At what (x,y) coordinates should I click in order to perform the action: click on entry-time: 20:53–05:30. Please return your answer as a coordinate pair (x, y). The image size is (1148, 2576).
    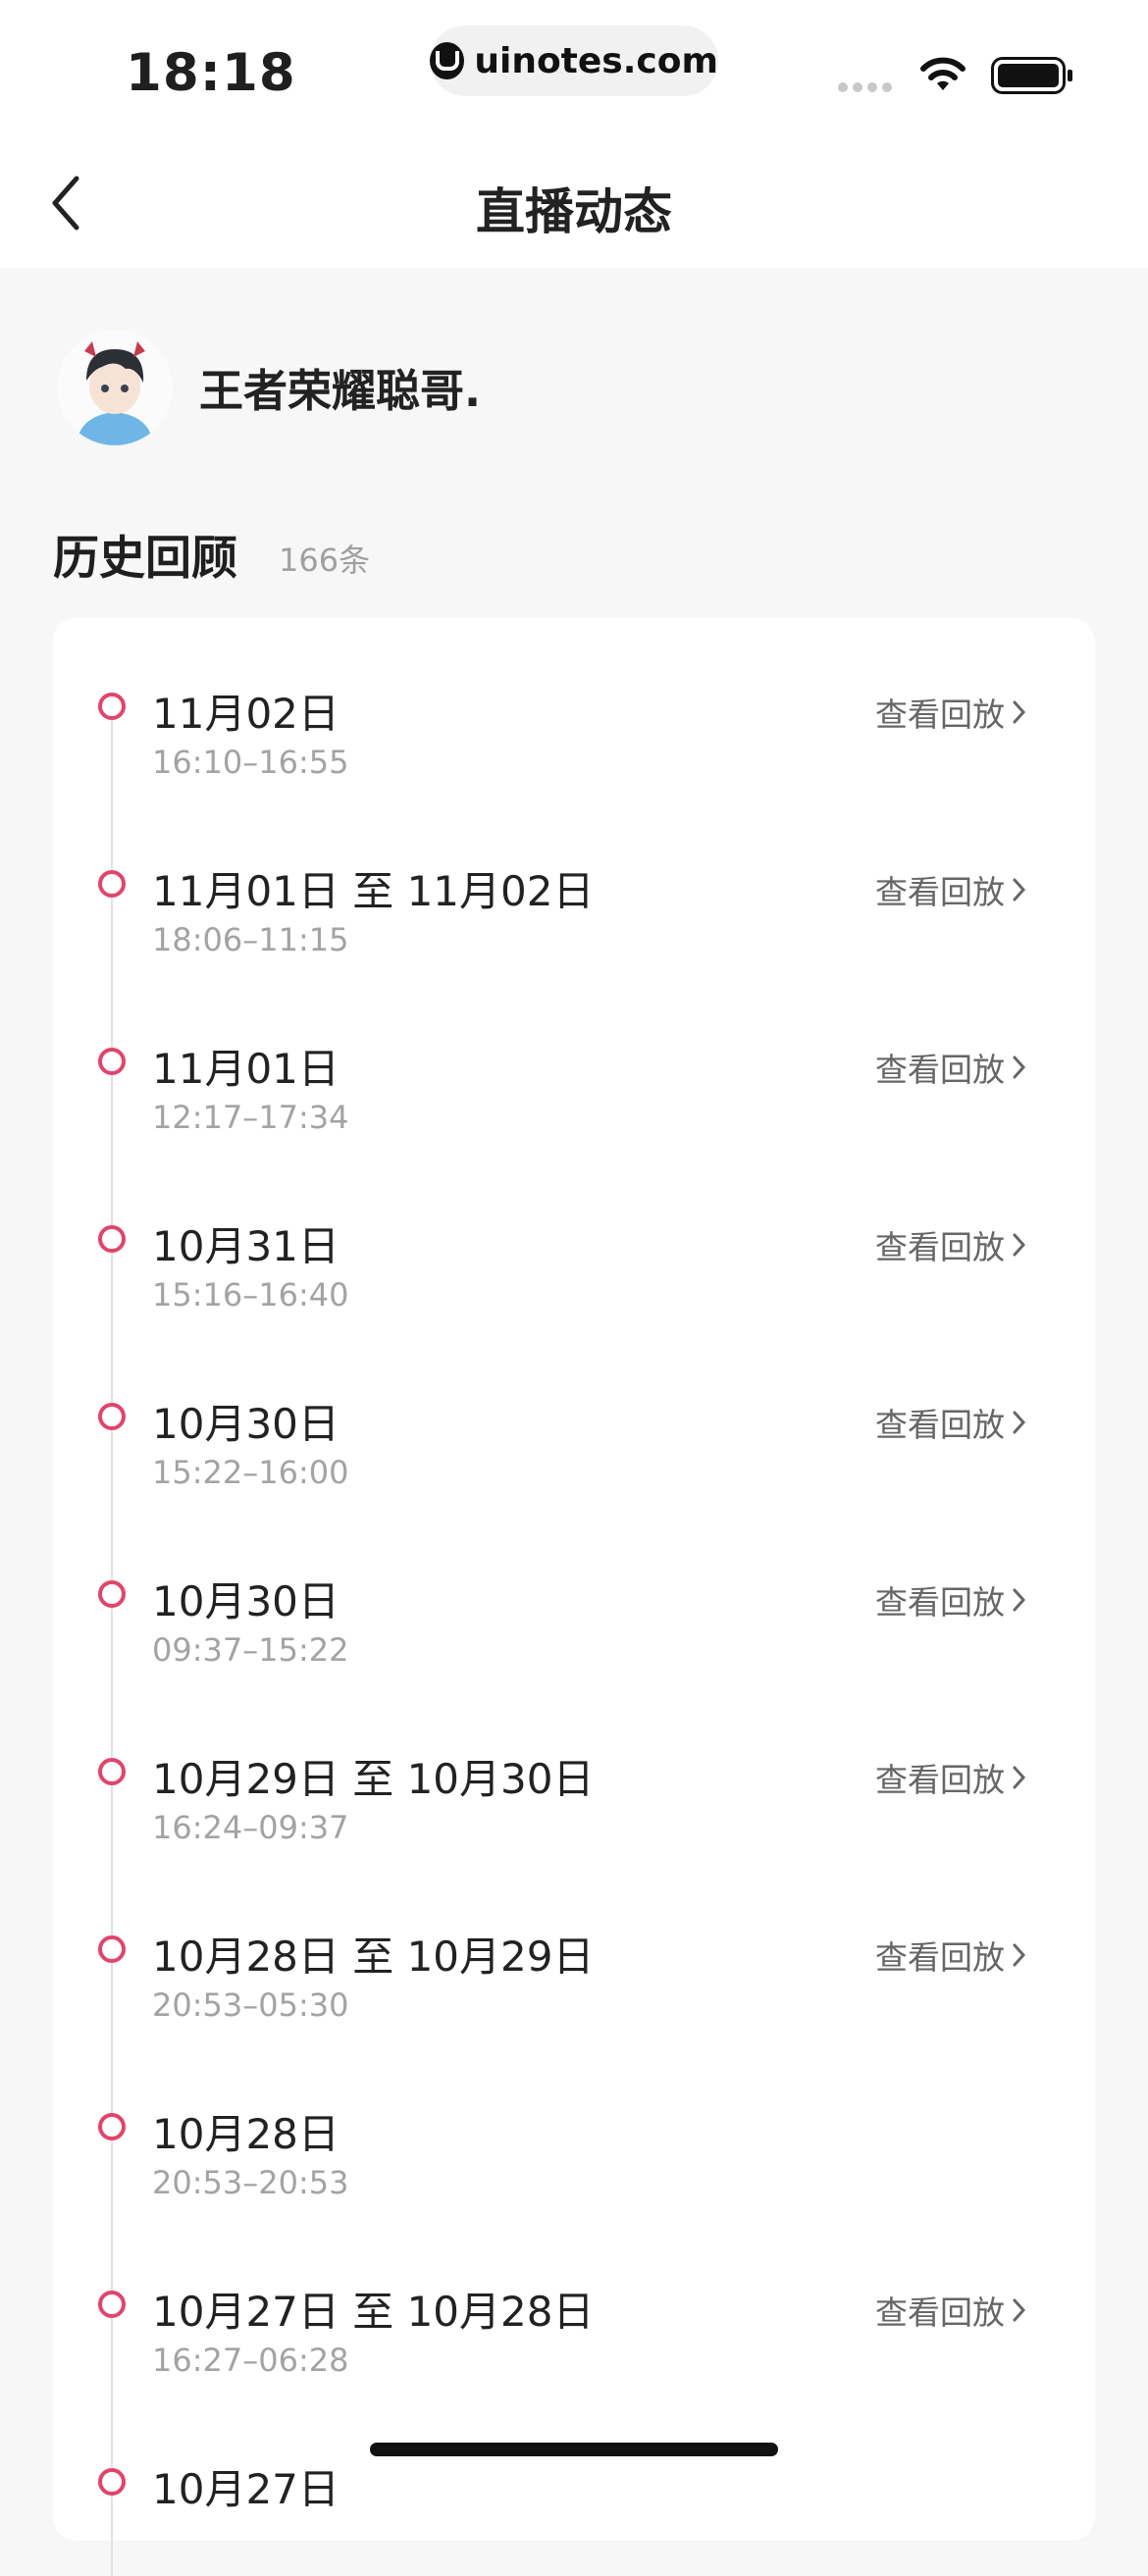
    Looking at the image, I should click on (250, 2005).